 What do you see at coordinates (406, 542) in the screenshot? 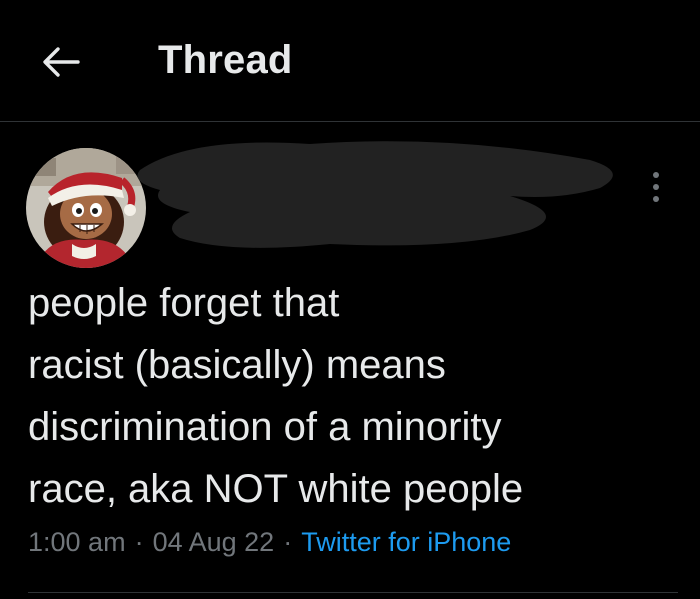
I see `tweet-source-link: Twitter for iPhone` at bounding box center [406, 542].